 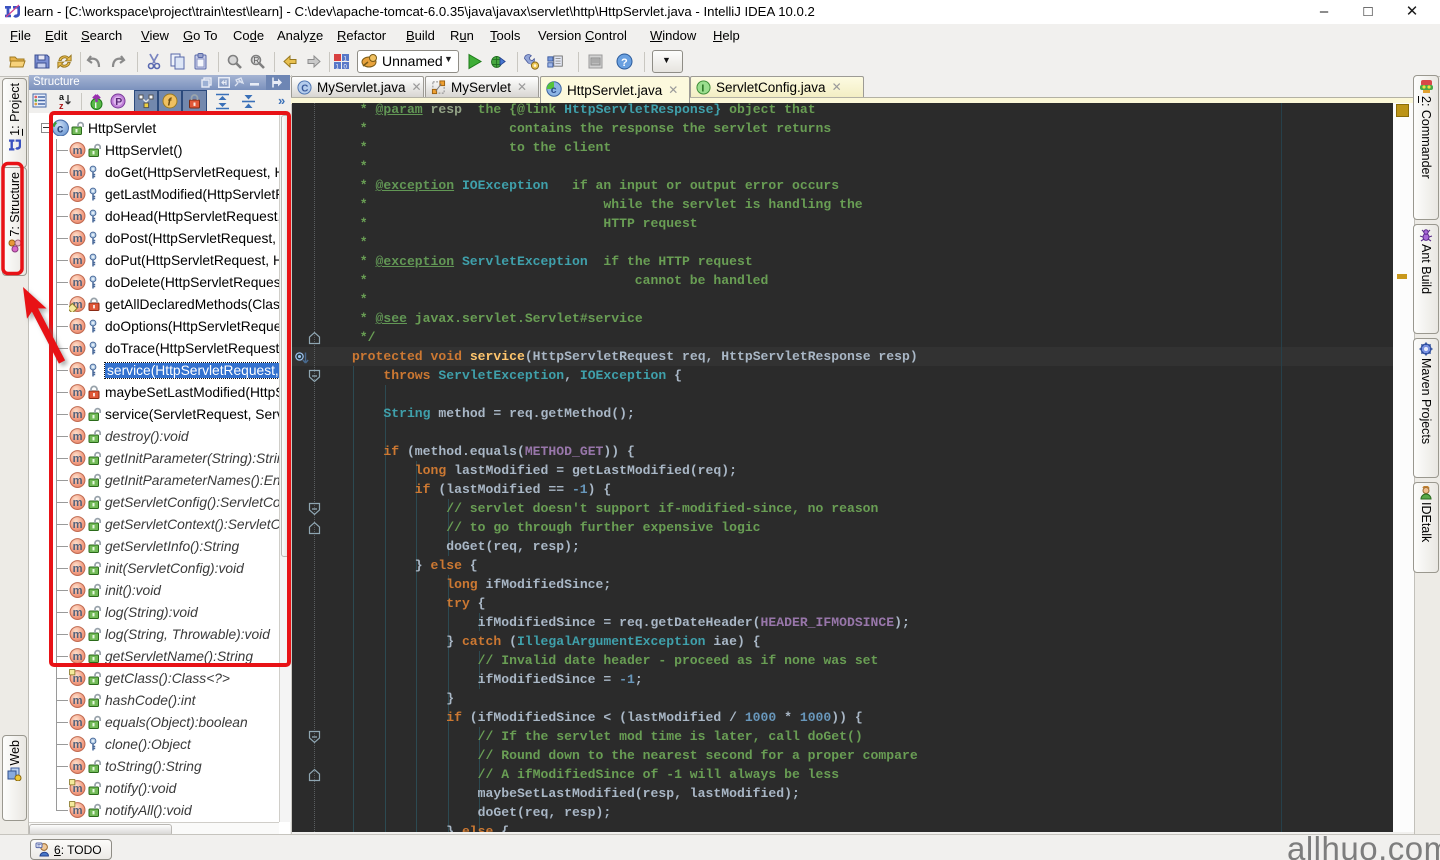 What do you see at coordinates (554, 90) in the screenshot?
I see `svg-text: c` at bounding box center [554, 90].